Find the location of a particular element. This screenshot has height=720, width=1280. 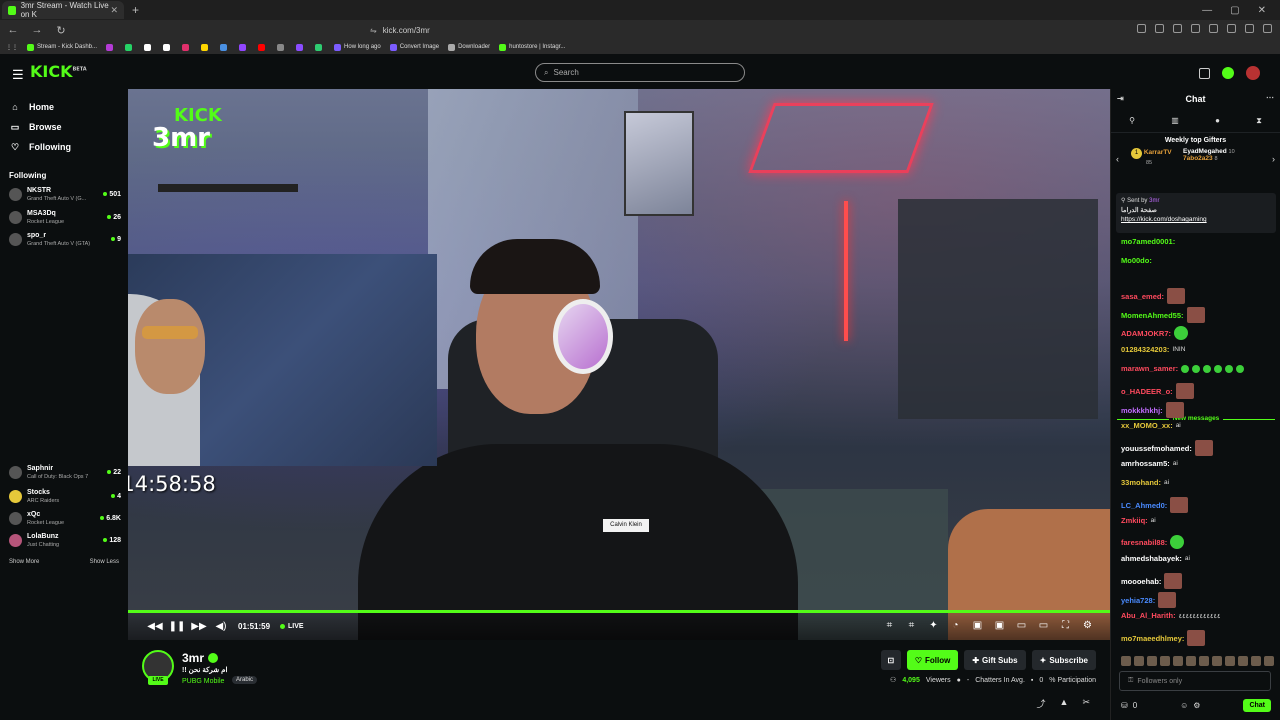

tab-close-icon: ✕ is located at coordinates (114, 10).